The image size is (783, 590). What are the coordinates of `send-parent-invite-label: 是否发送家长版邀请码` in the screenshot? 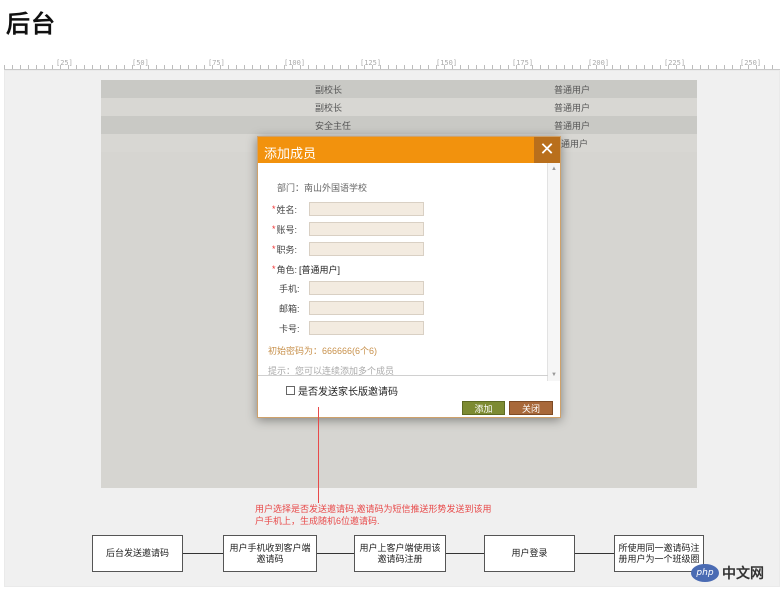 It's located at (348, 392).